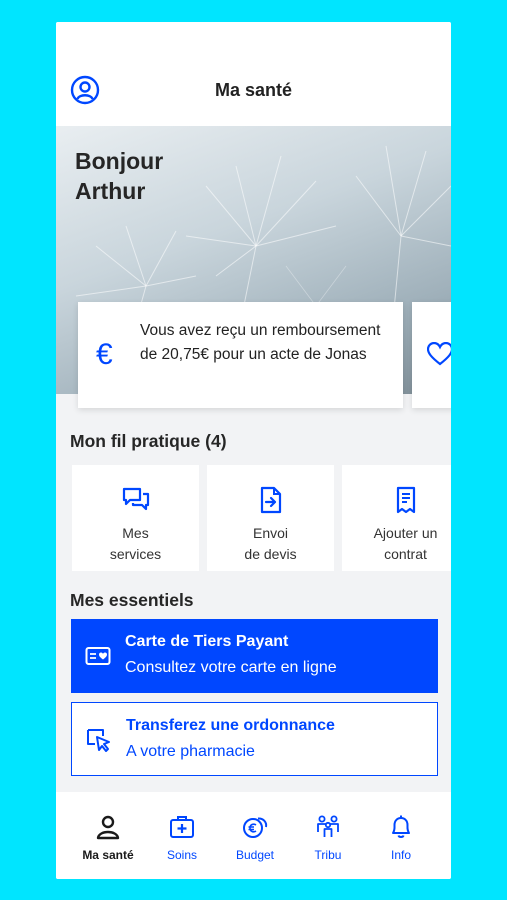 The image size is (507, 900). I want to click on tab-budget: Budget, so click(255, 838).